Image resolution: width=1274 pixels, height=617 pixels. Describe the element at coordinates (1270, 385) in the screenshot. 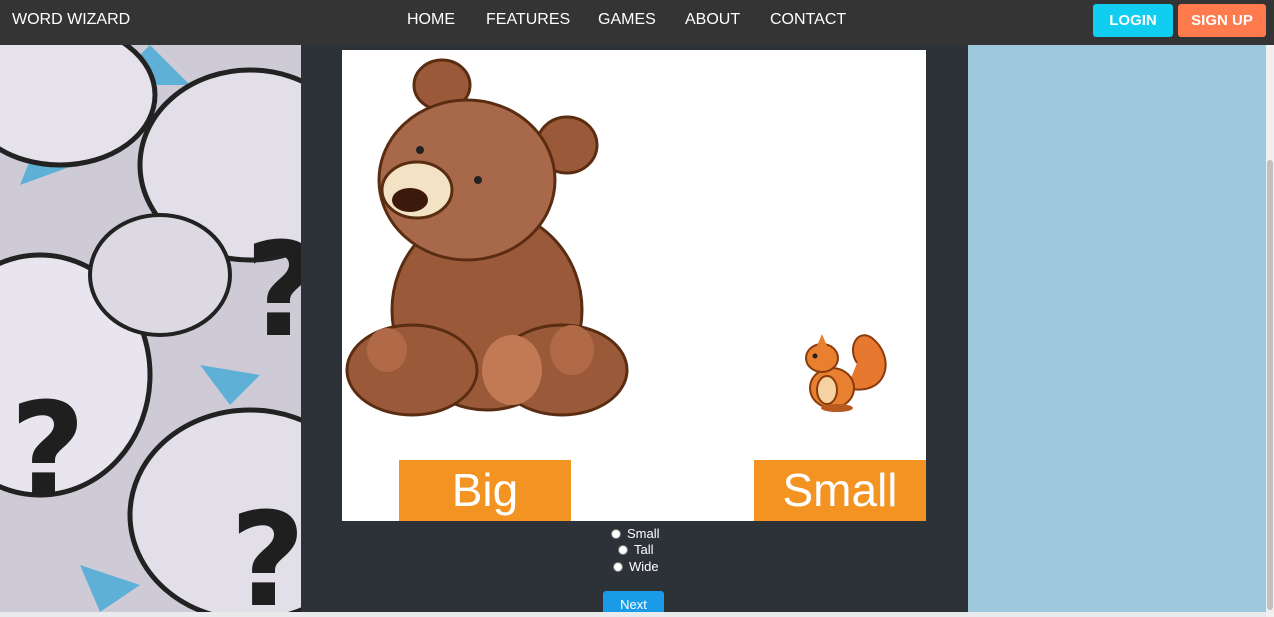

I see `scrollbar-thumb` at that location.